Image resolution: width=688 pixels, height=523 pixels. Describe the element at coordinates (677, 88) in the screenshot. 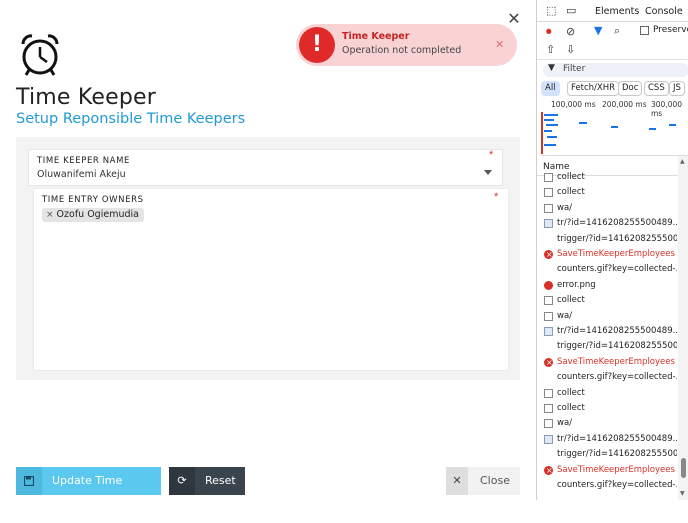

I see `type-filter-js: JS` at that location.